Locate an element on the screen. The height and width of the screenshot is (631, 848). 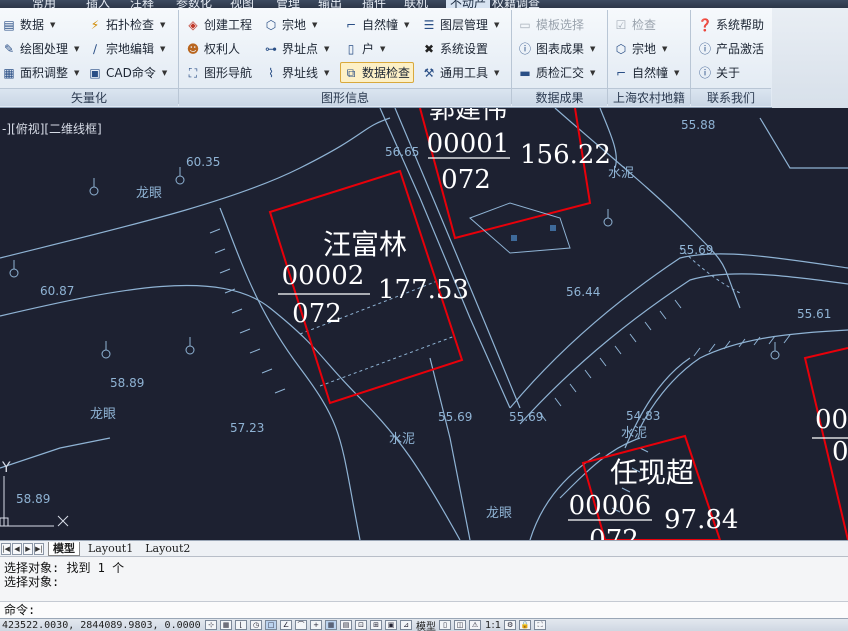
grid-toggle: ▦ is located at coordinates (226, 625).